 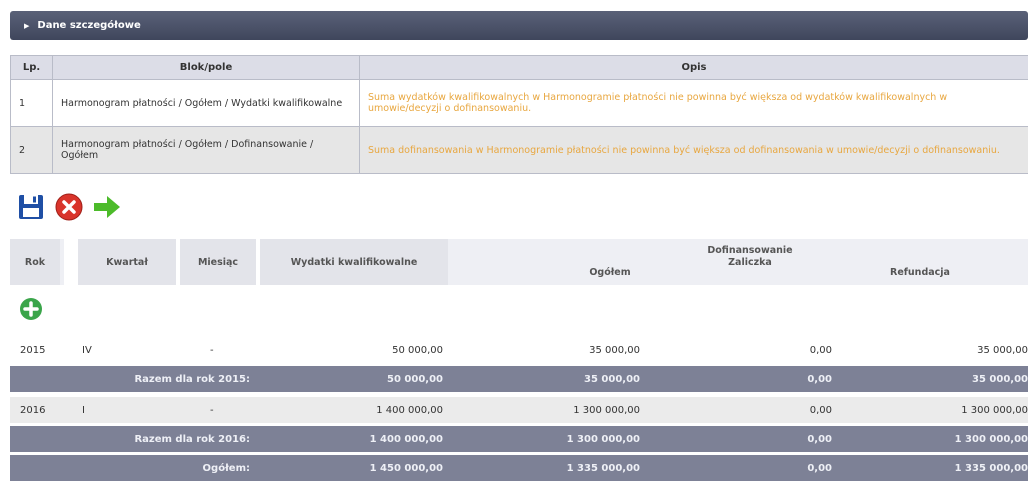 What do you see at coordinates (603, 468) in the screenshot?
I see `cell-ogolem: 1 335 000,00` at bounding box center [603, 468].